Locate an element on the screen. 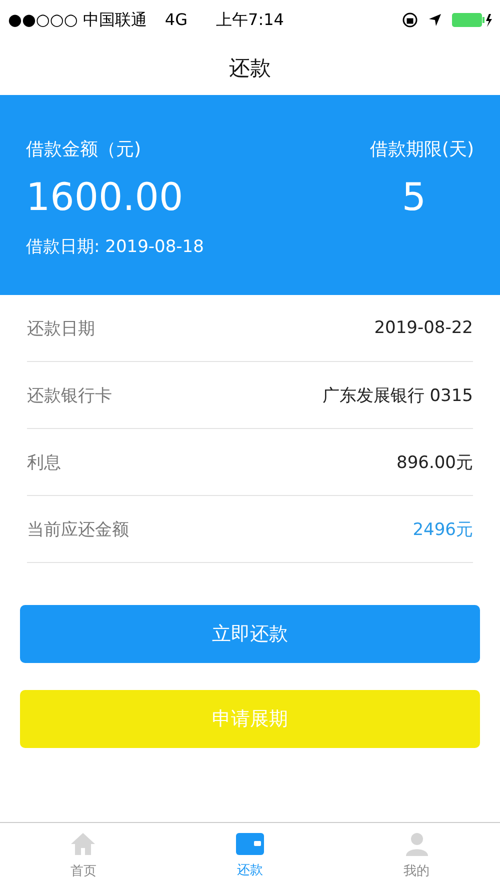  status-time: 上午7:14 is located at coordinates (250, 20).